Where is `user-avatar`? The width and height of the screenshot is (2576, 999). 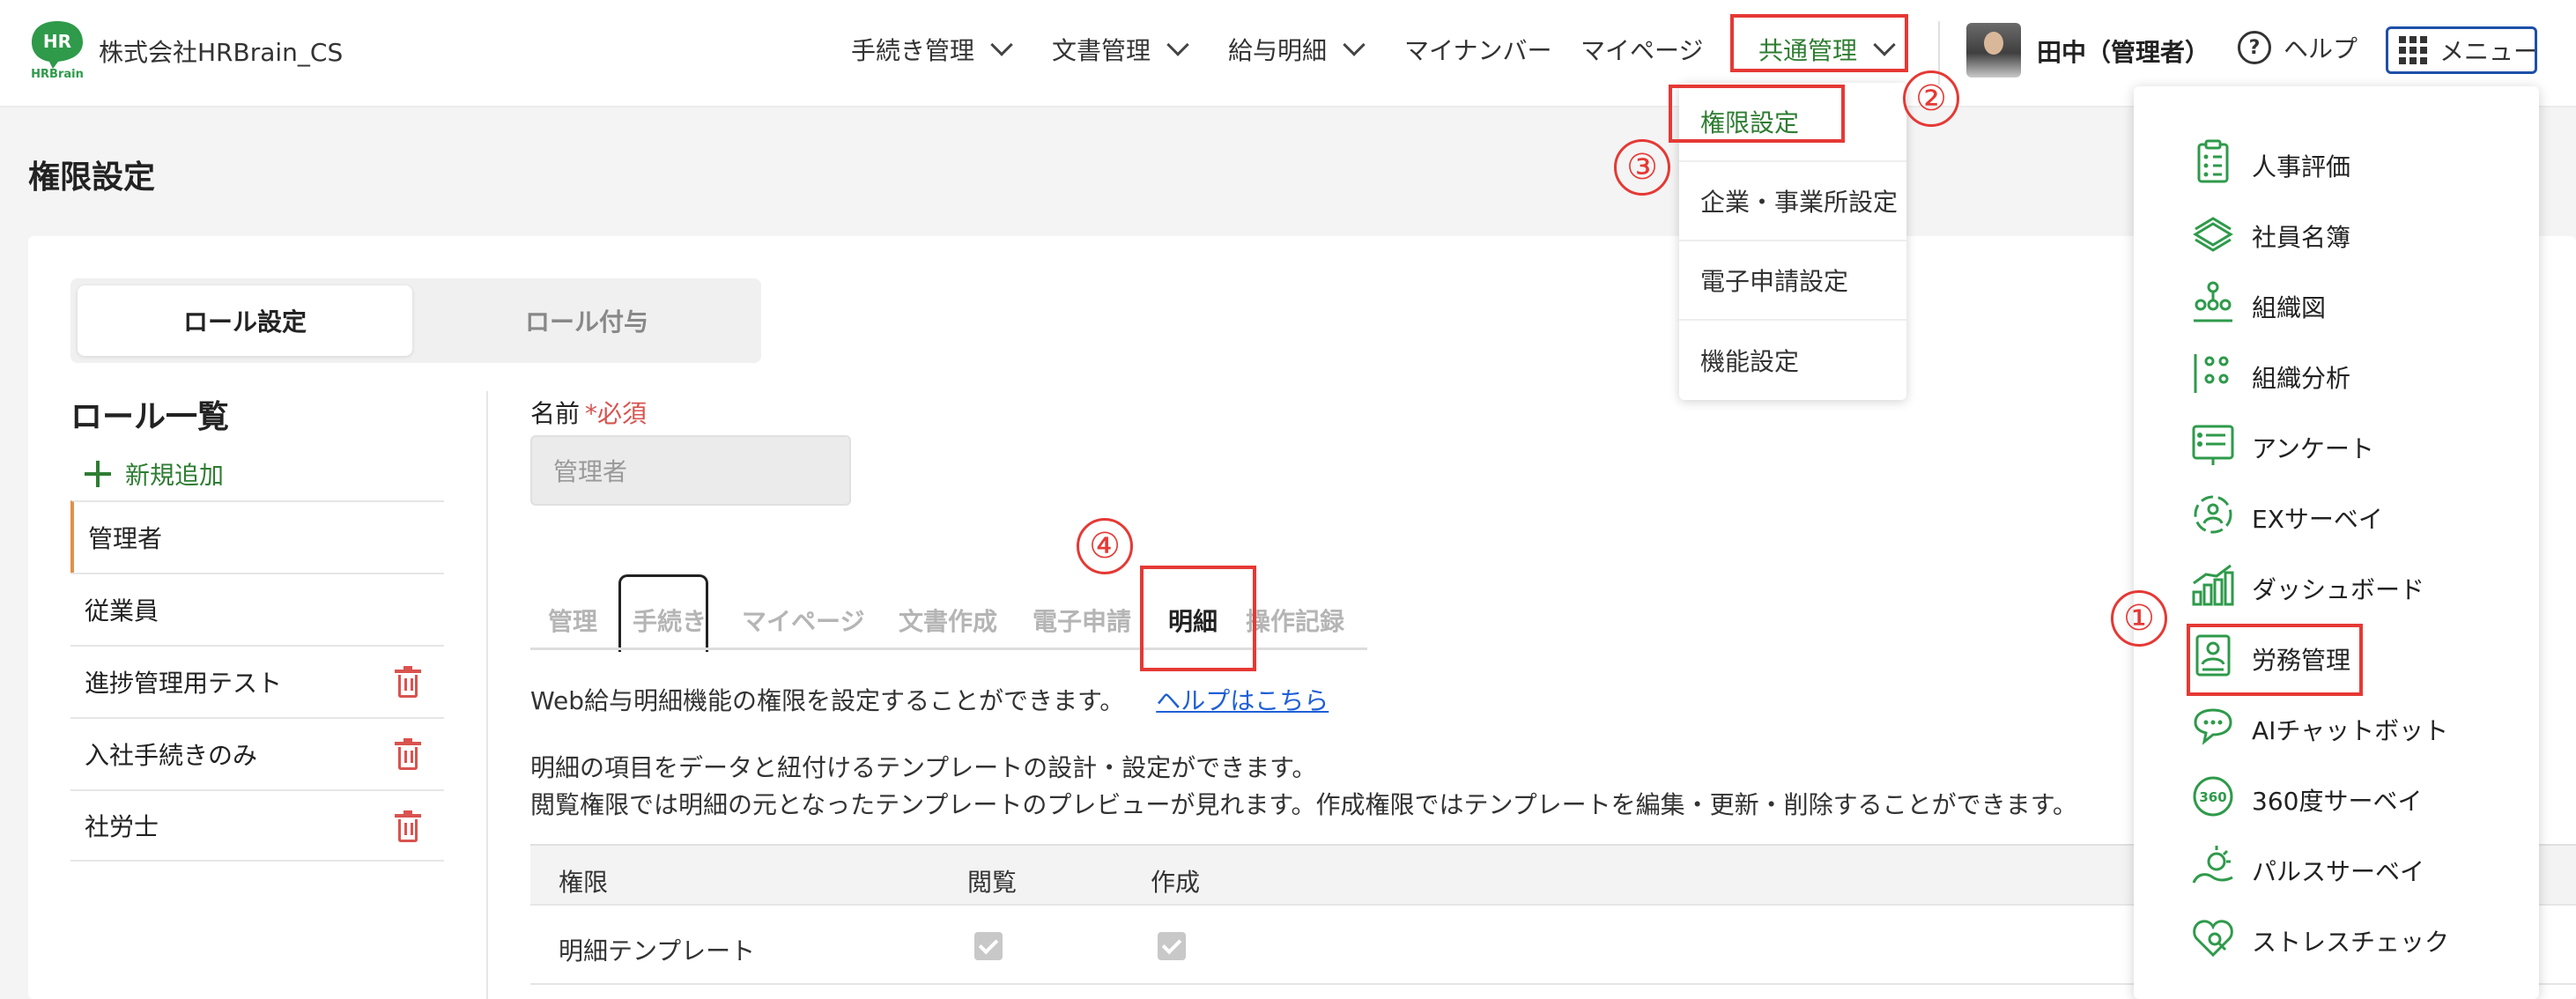
user-avatar is located at coordinates (1994, 50).